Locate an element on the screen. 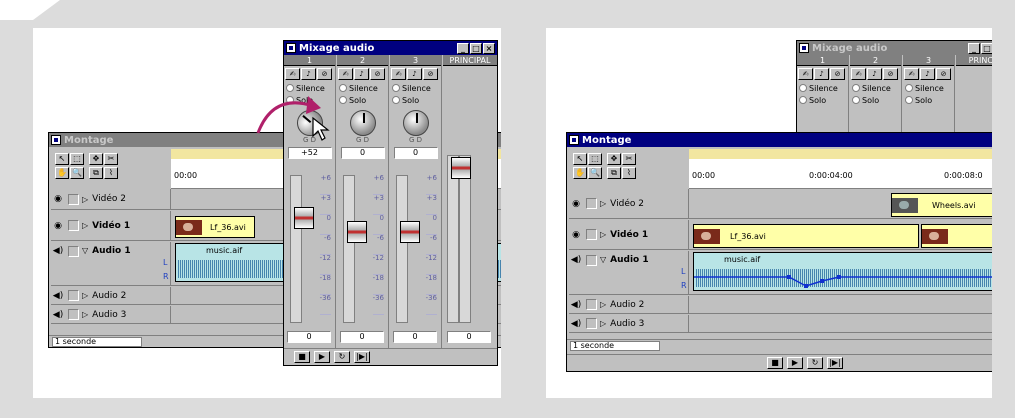 Image resolution: width=1015 pixels, height=418 pixels. track-tool-icon: ✥ is located at coordinates (96, 159).